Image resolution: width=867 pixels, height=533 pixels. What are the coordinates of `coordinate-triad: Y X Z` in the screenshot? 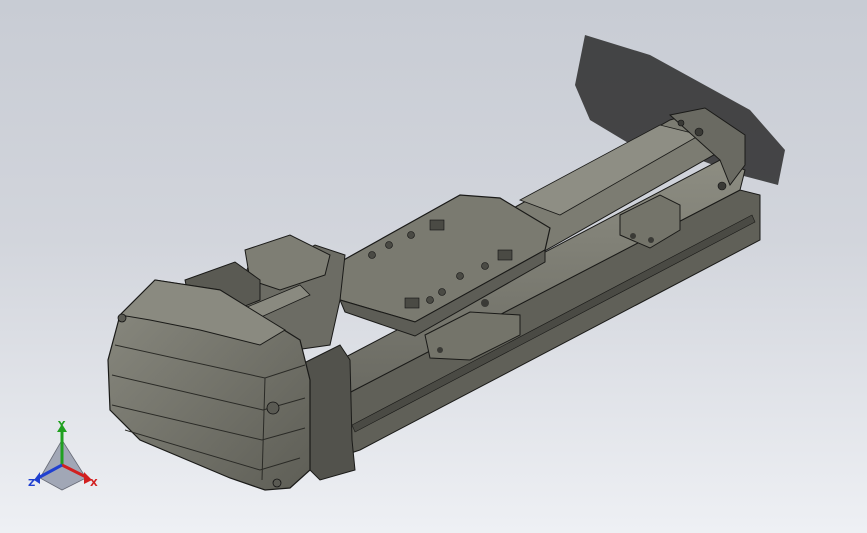 It's located at (63, 455).